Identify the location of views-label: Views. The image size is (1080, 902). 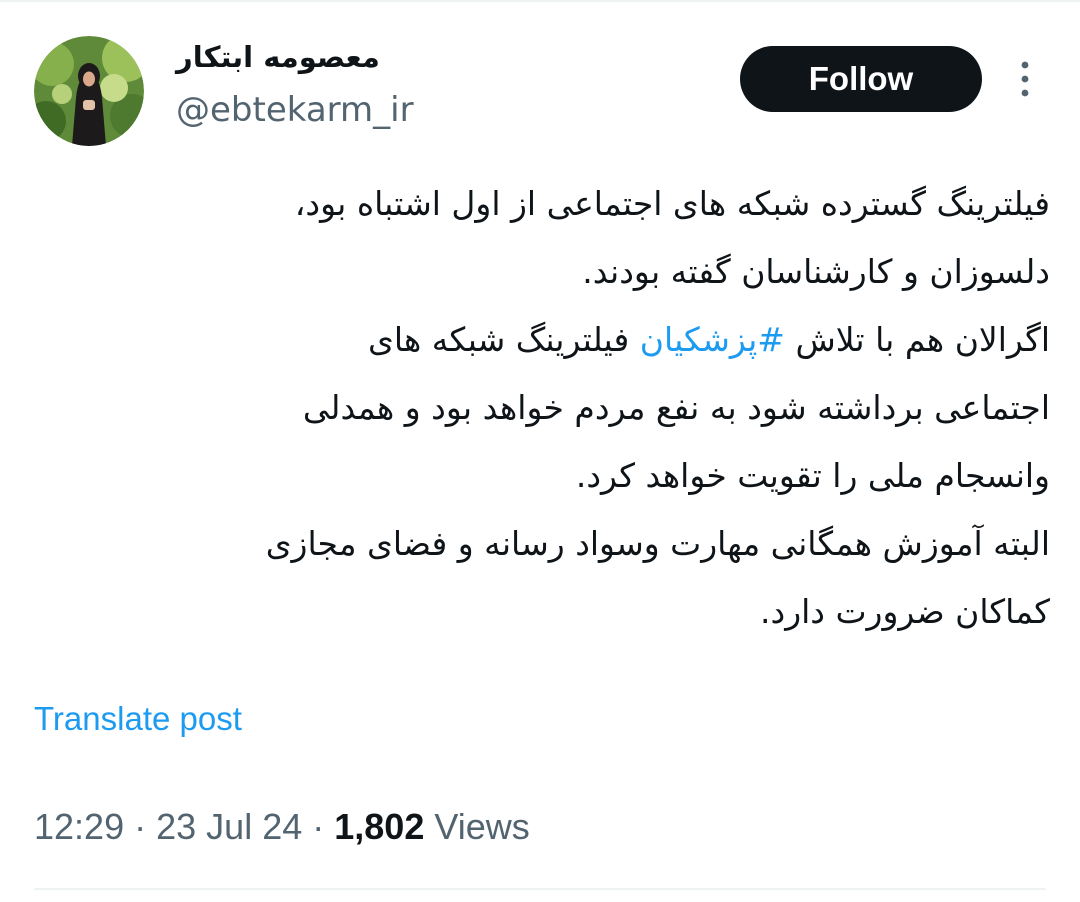
(481, 826).